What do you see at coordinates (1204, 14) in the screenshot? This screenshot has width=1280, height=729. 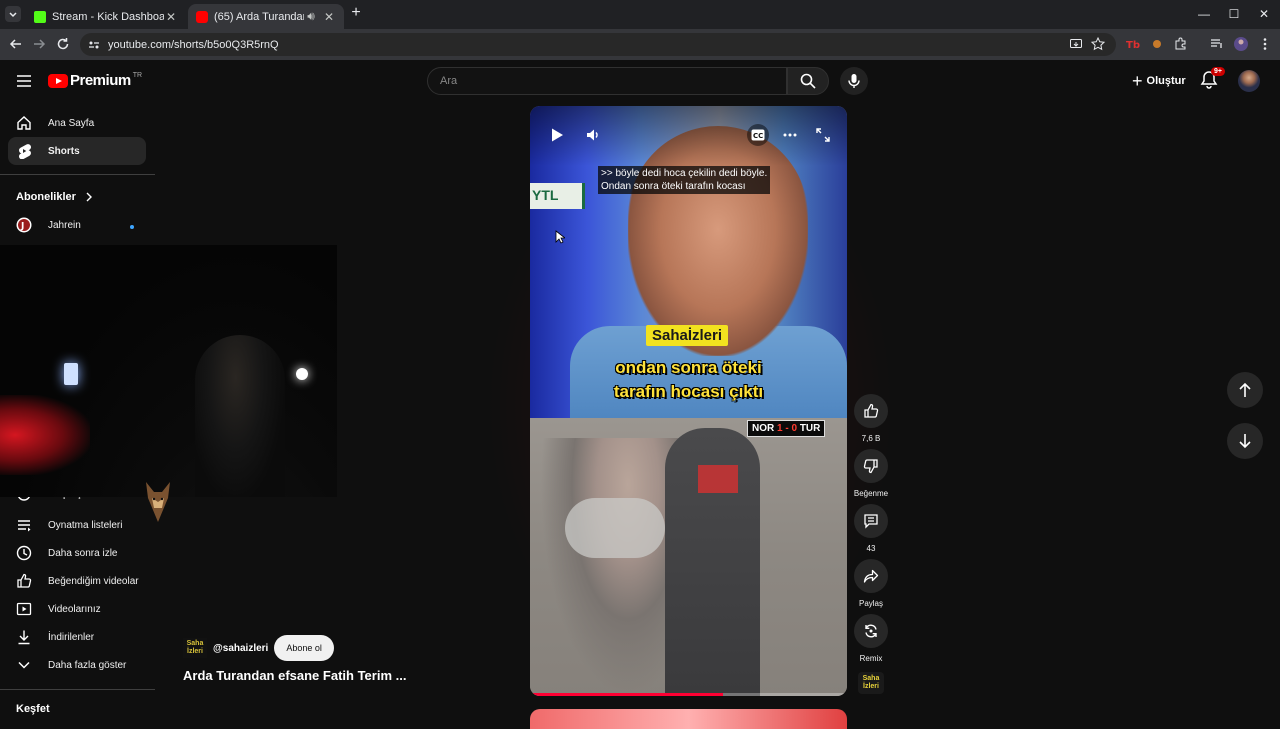 I see `minimize-icon: —` at bounding box center [1204, 14].